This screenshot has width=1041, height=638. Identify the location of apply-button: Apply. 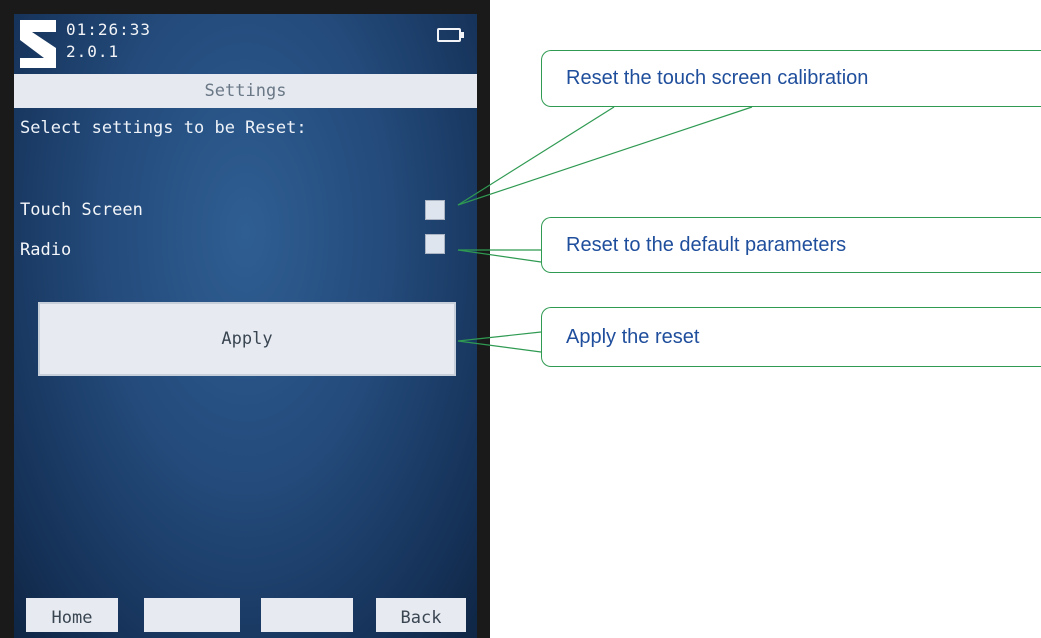
(247, 339).